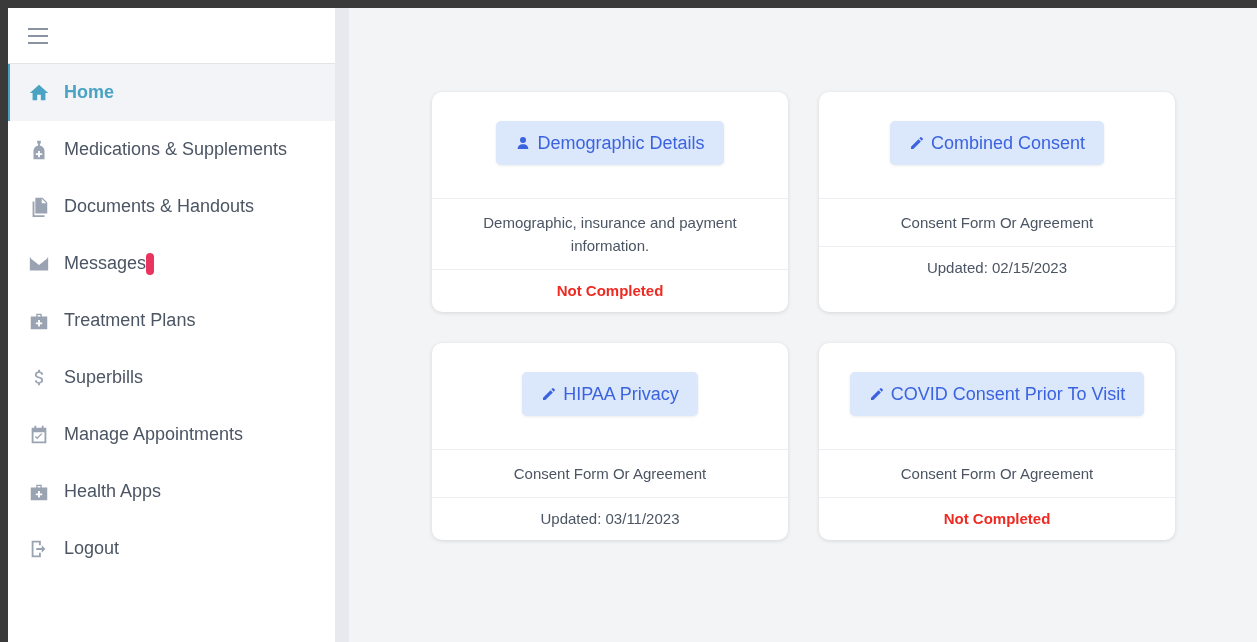  Describe the element at coordinates (997, 143) in the screenshot. I see `form-button: Combined Consent` at that location.